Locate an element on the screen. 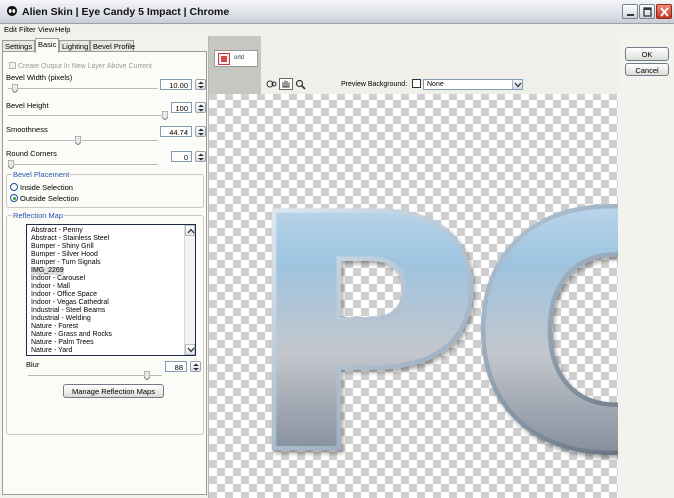 The width and height of the screenshot is (674, 498). menu-edit: Edit is located at coordinates (10, 29).